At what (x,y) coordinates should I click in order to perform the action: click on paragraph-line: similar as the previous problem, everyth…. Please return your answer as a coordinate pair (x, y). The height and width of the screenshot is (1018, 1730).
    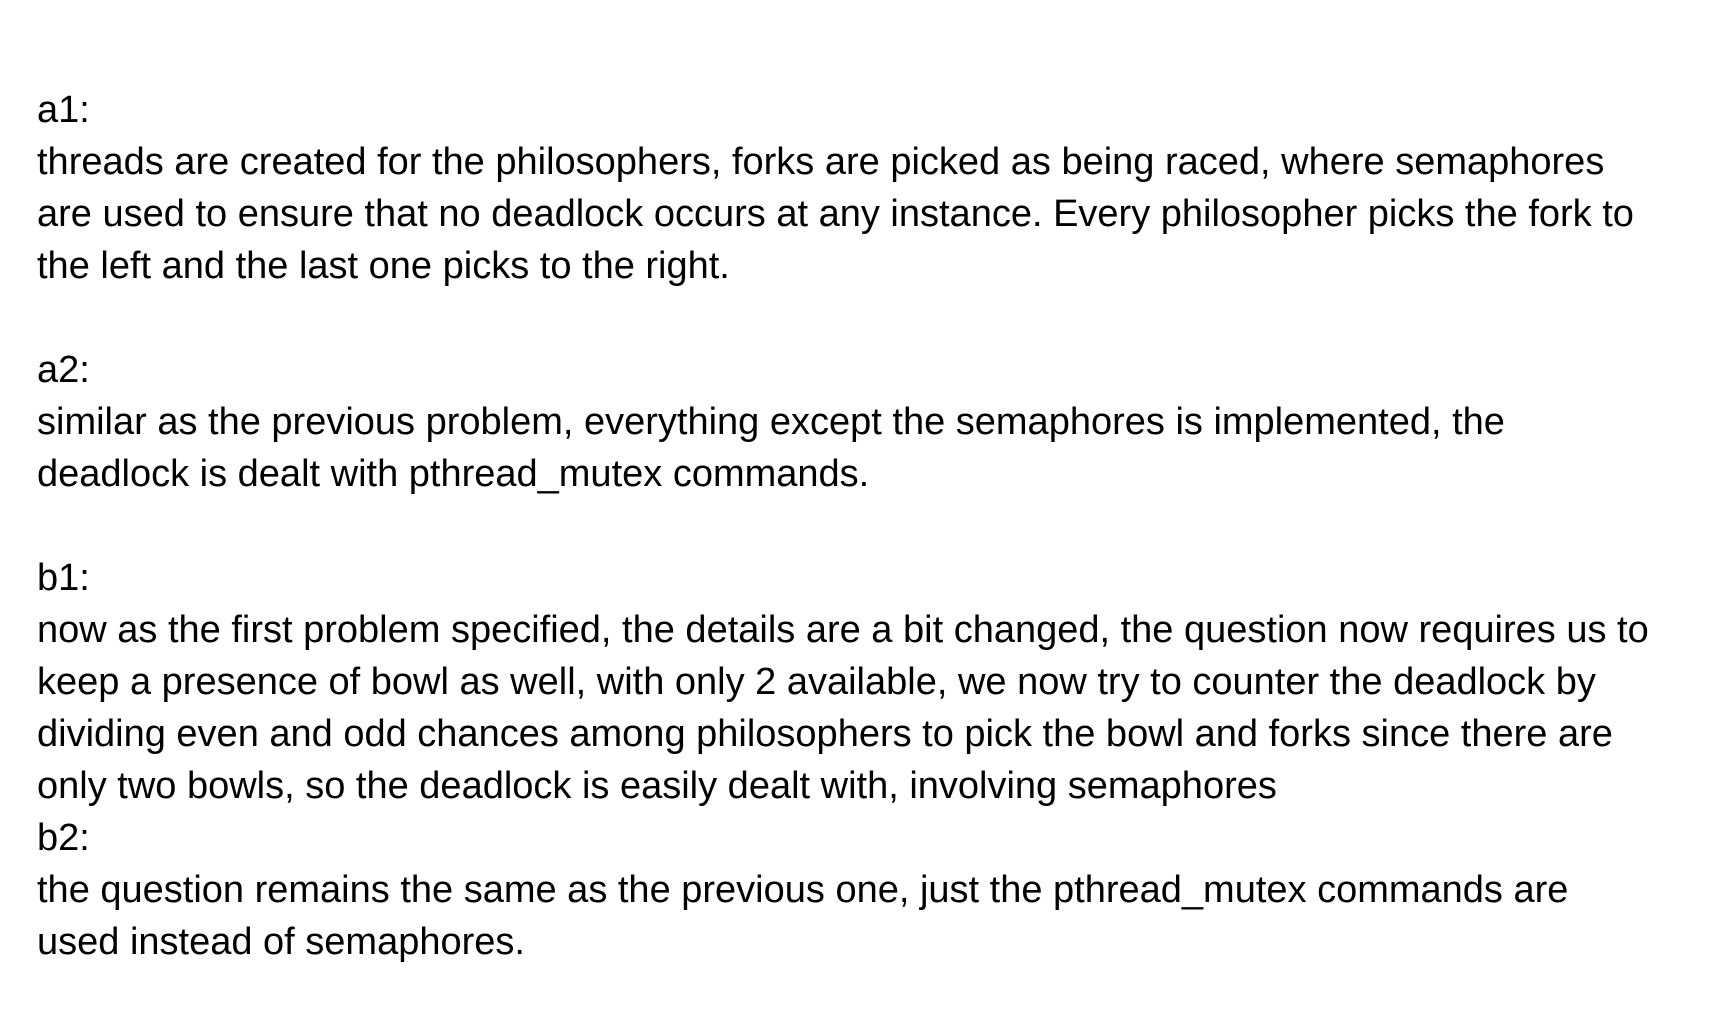
    Looking at the image, I should click on (771, 422).